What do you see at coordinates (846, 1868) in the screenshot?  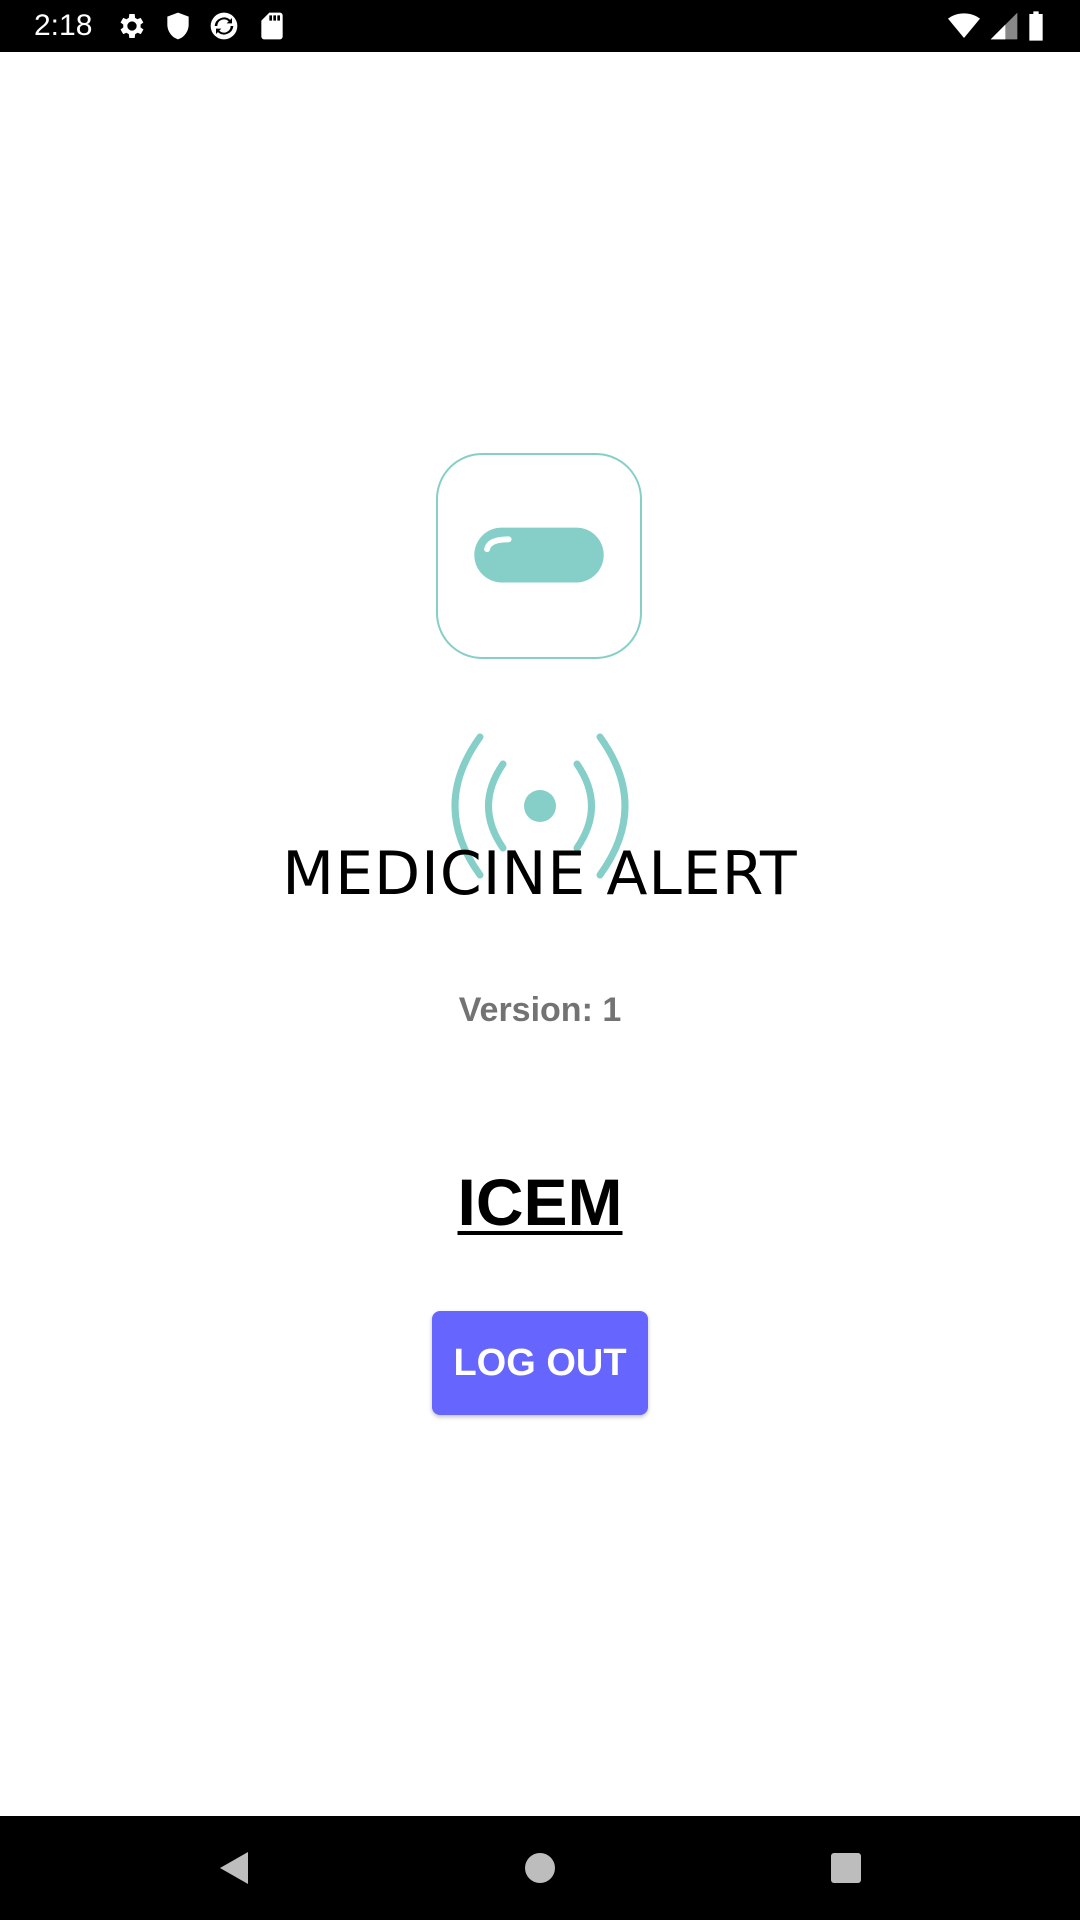 I see `recents-icon` at bounding box center [846, 1868].